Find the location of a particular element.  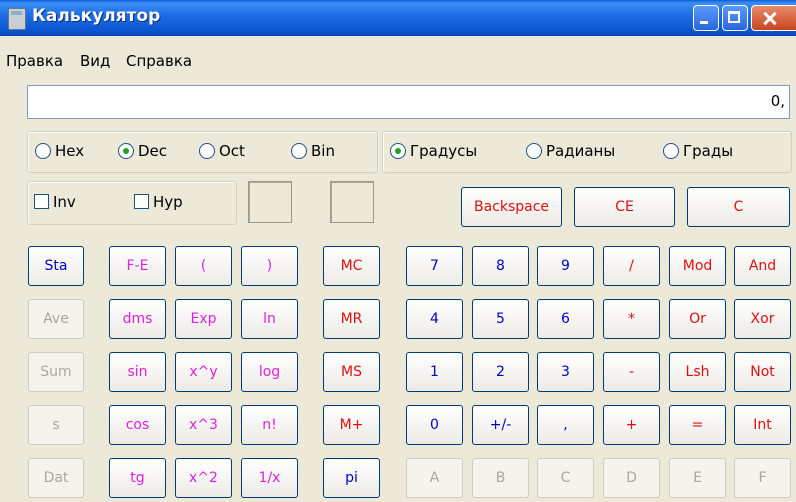

pi-button: pi is located at coordinates (351, 478).